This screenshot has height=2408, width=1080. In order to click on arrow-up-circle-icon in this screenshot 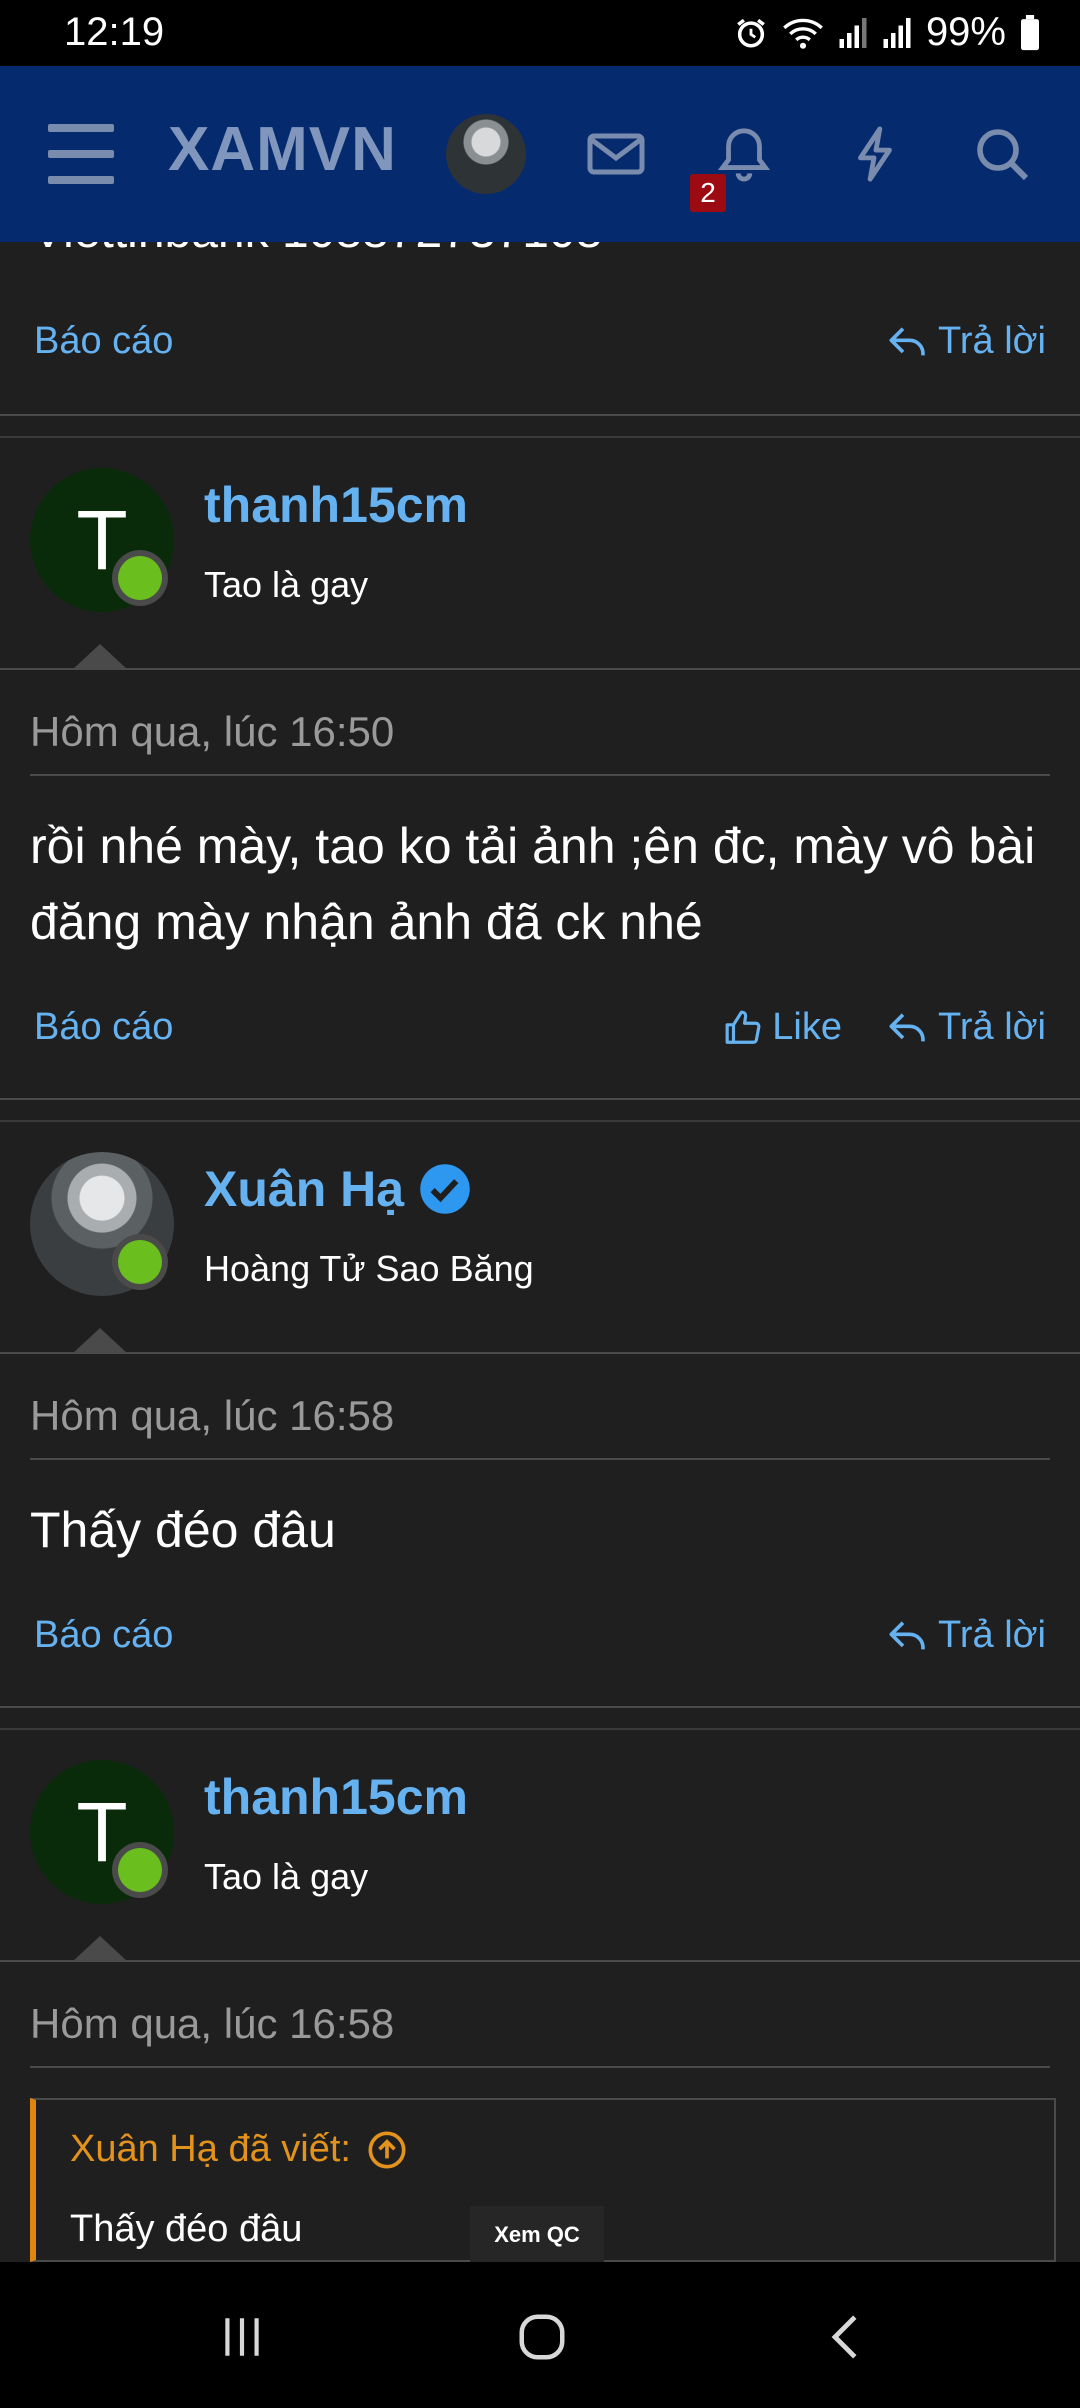, I will do `click(387, 2150)`.